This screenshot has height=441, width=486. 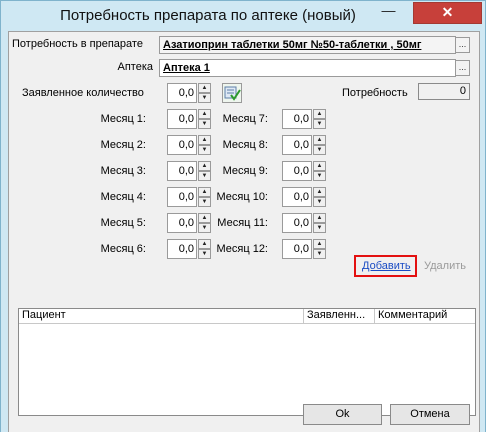 What do you see at coordinates (77, 44) in the screenshot?
I see `need-label: Потребность в препарате` at bounding box center [77, 44].